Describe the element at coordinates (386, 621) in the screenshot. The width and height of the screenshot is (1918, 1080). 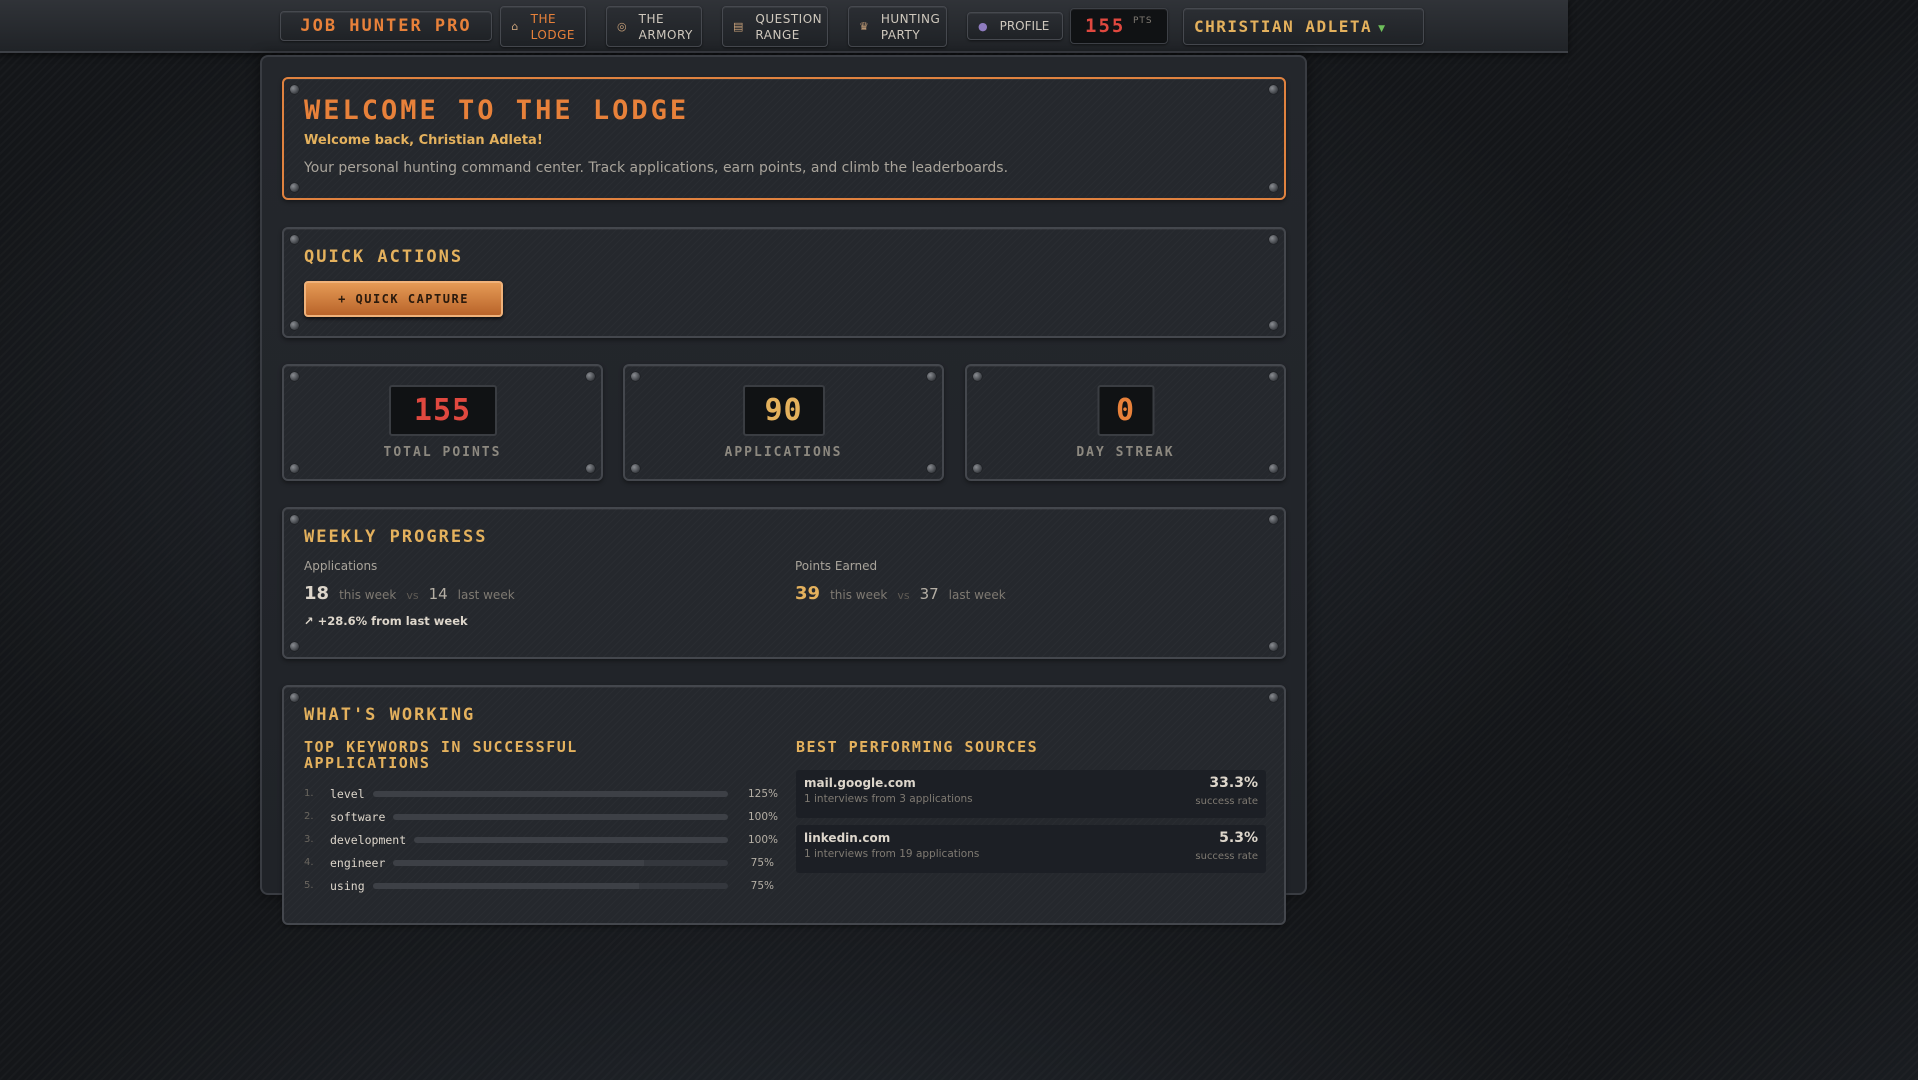
I see `weekly-delta: ↗ +28.6% from last week` at that location.